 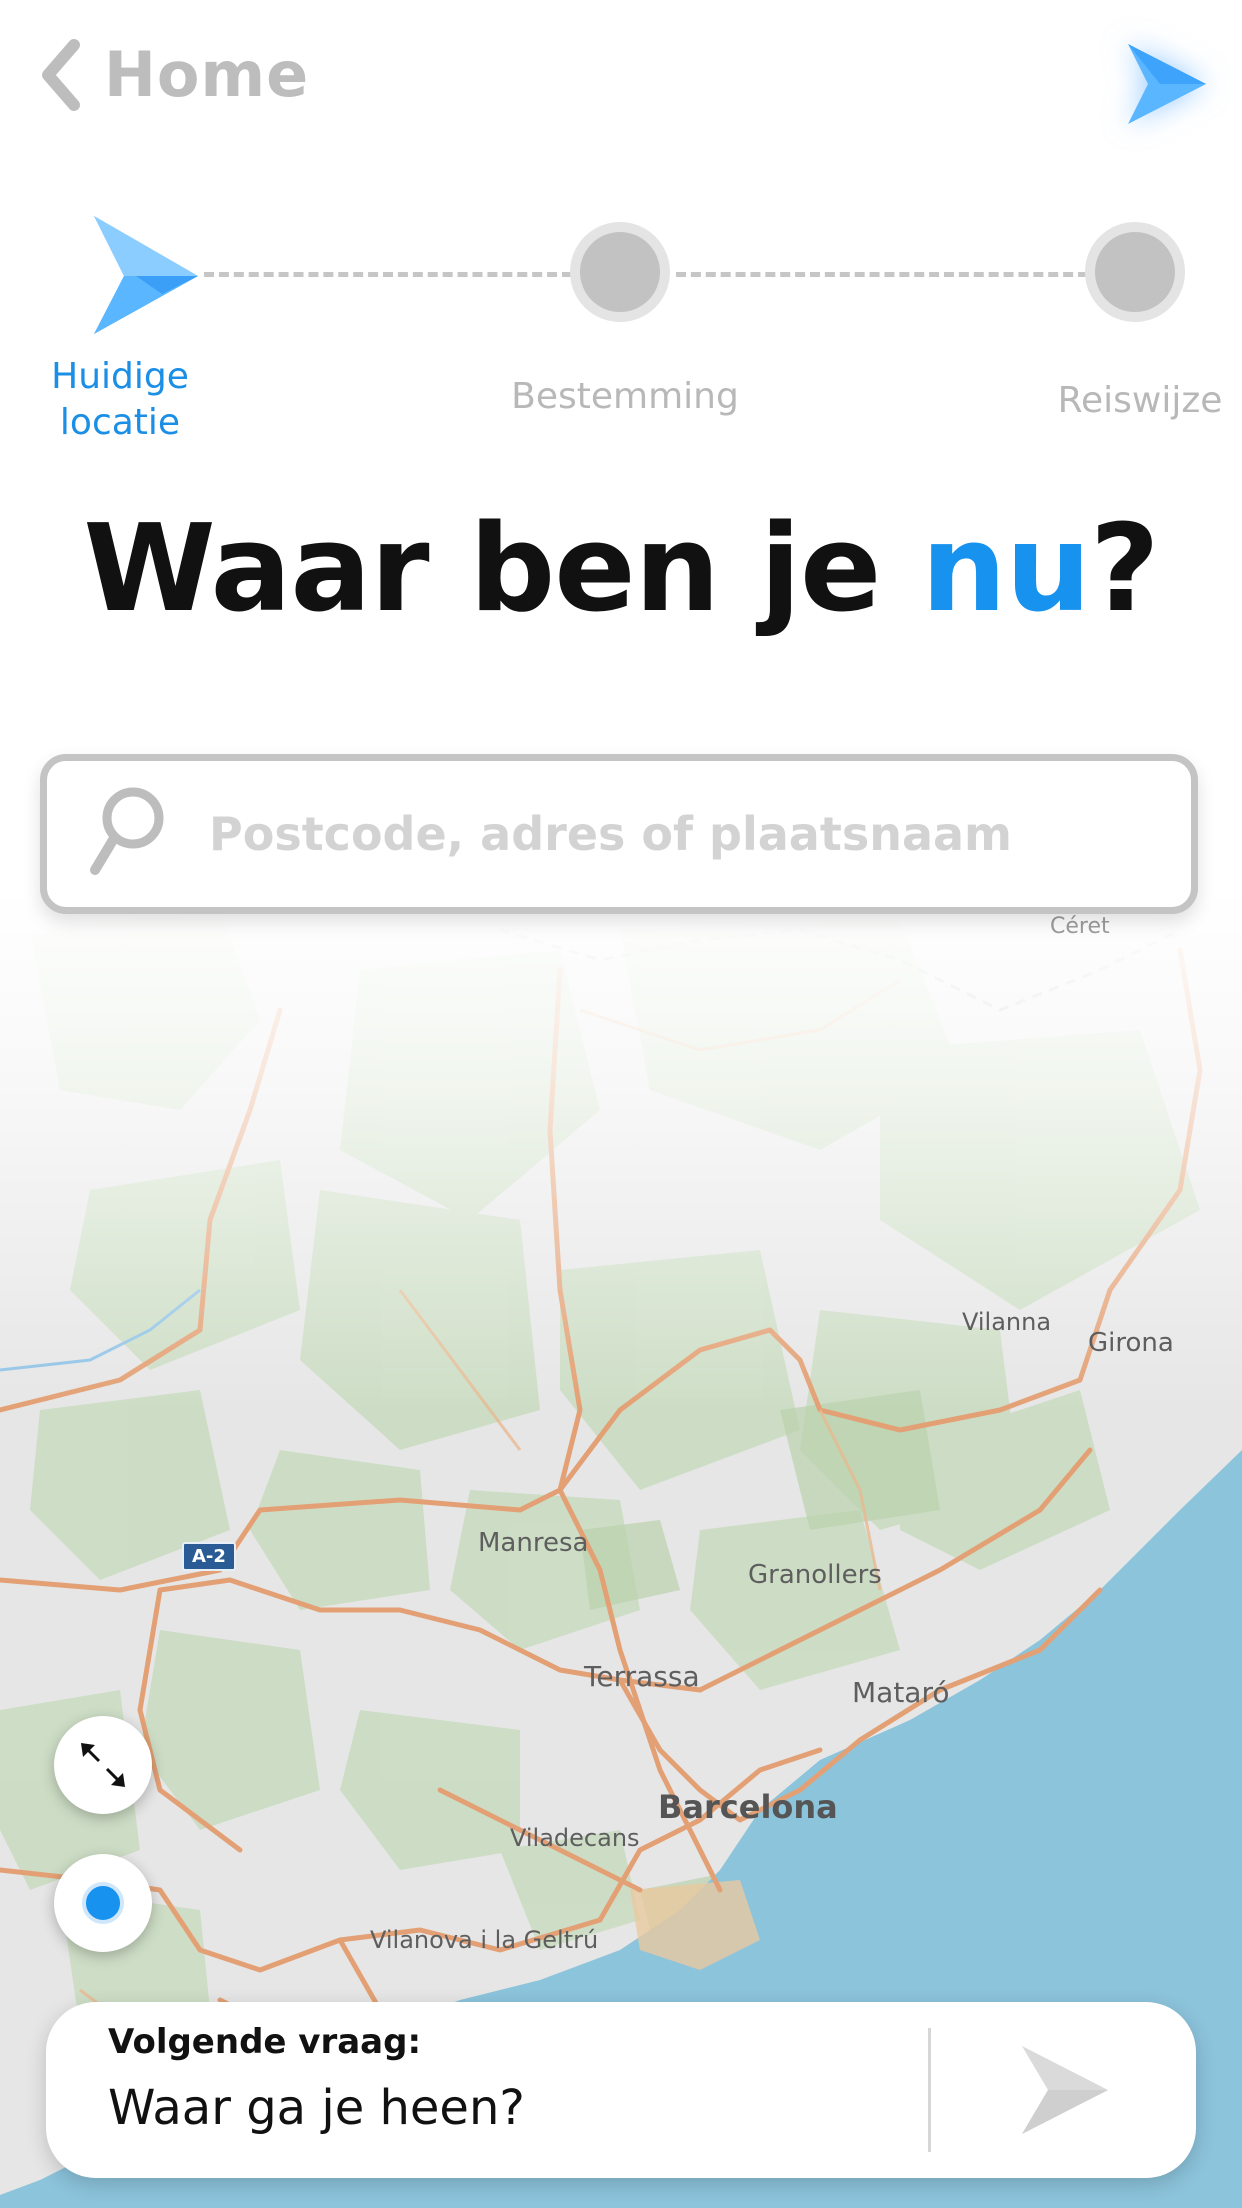 I want to click on step-label-destination: Bestemming, so click(x=625, y=396).